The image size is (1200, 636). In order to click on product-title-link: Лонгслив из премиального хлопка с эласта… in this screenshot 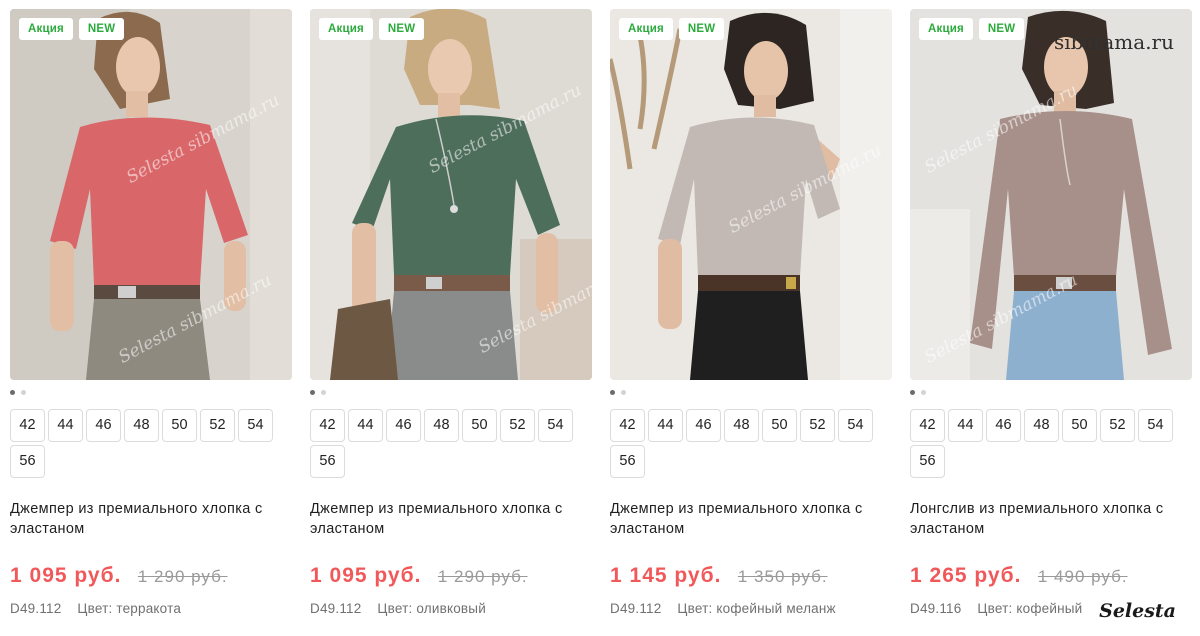, I will do `click(1051, 519)`.